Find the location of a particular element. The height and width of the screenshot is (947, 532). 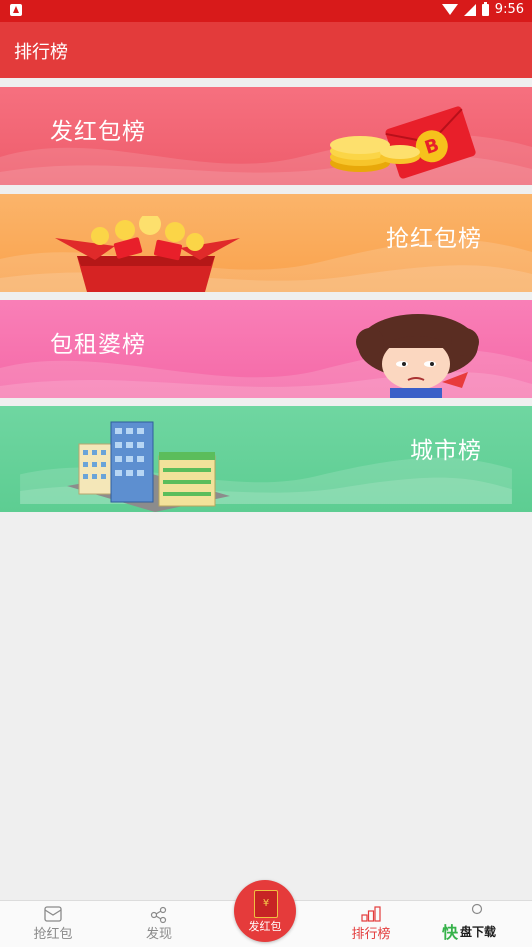

person-icon is located at coordinates (477, 909).